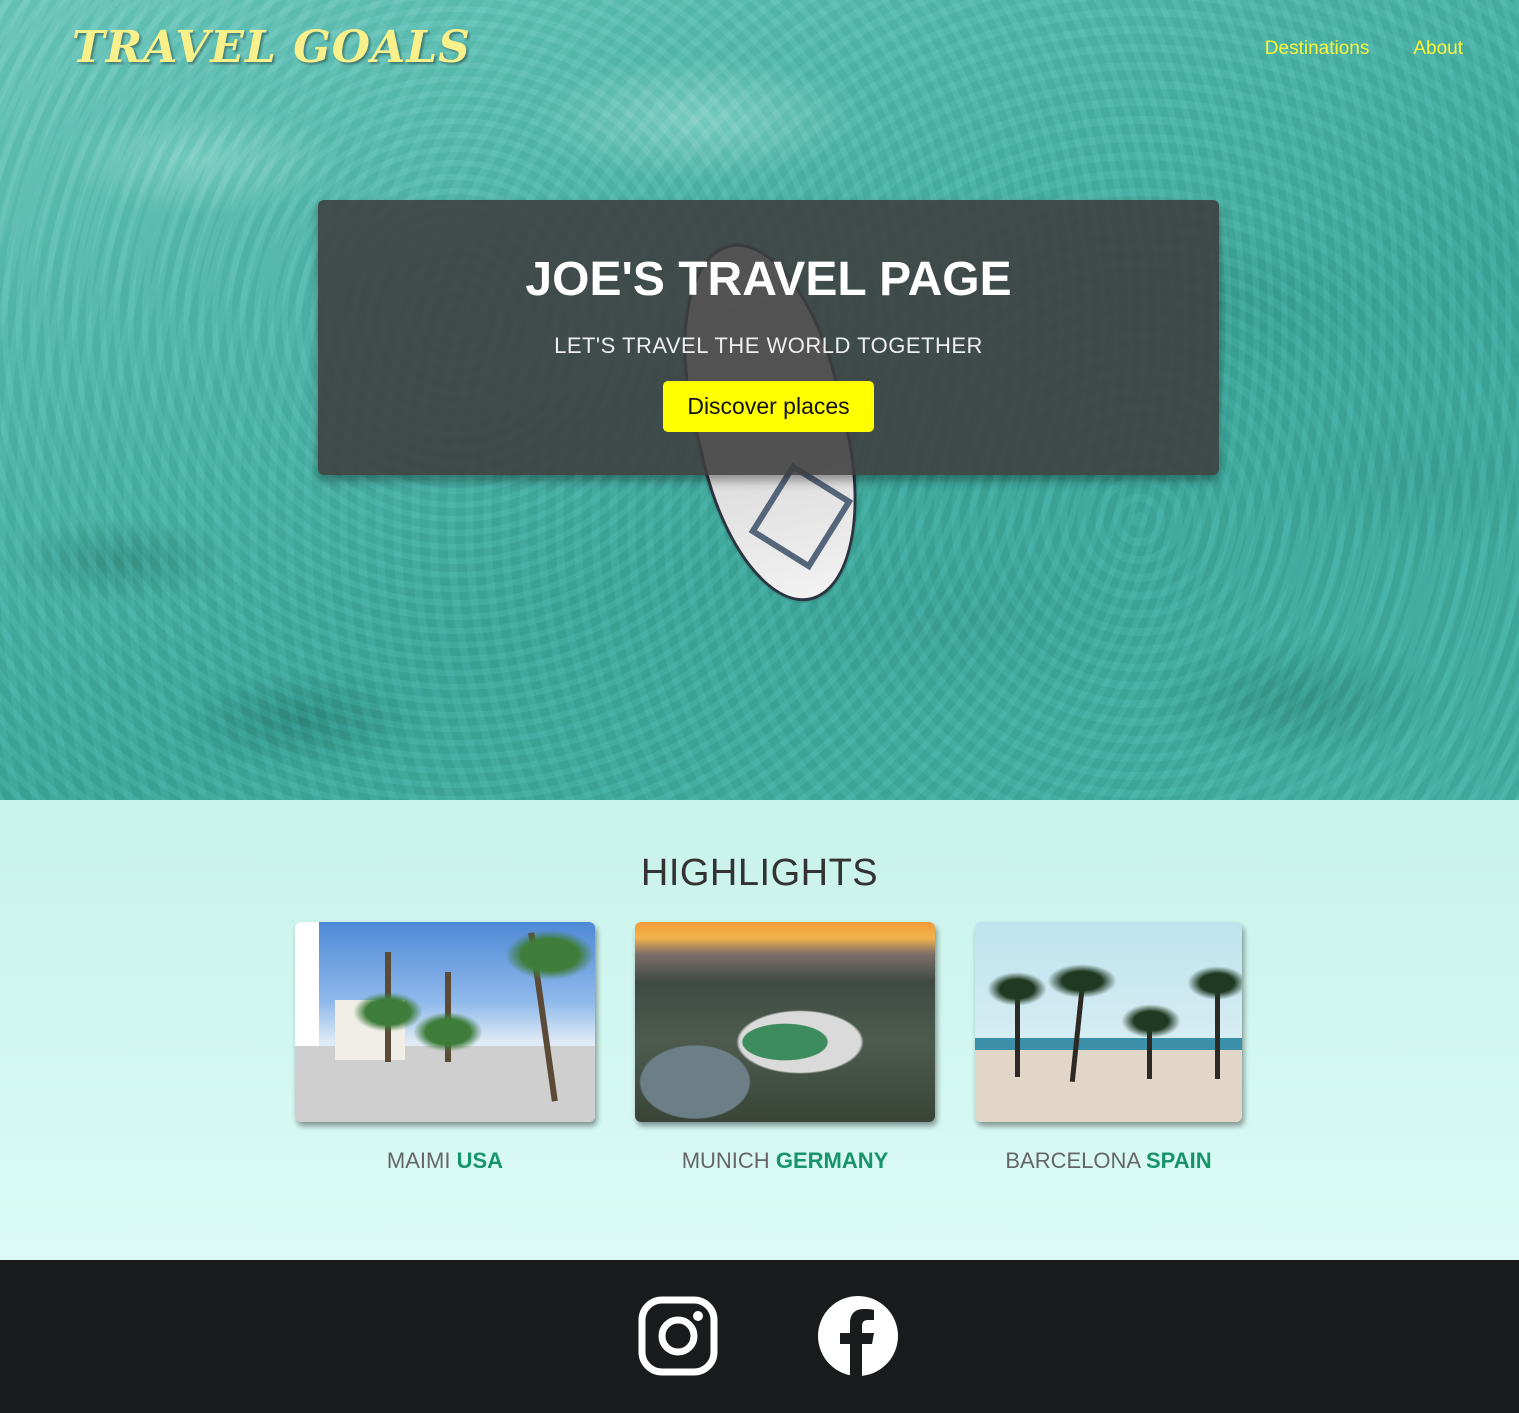  I want to click on city-name: MUNICH, so click(725, 1160).